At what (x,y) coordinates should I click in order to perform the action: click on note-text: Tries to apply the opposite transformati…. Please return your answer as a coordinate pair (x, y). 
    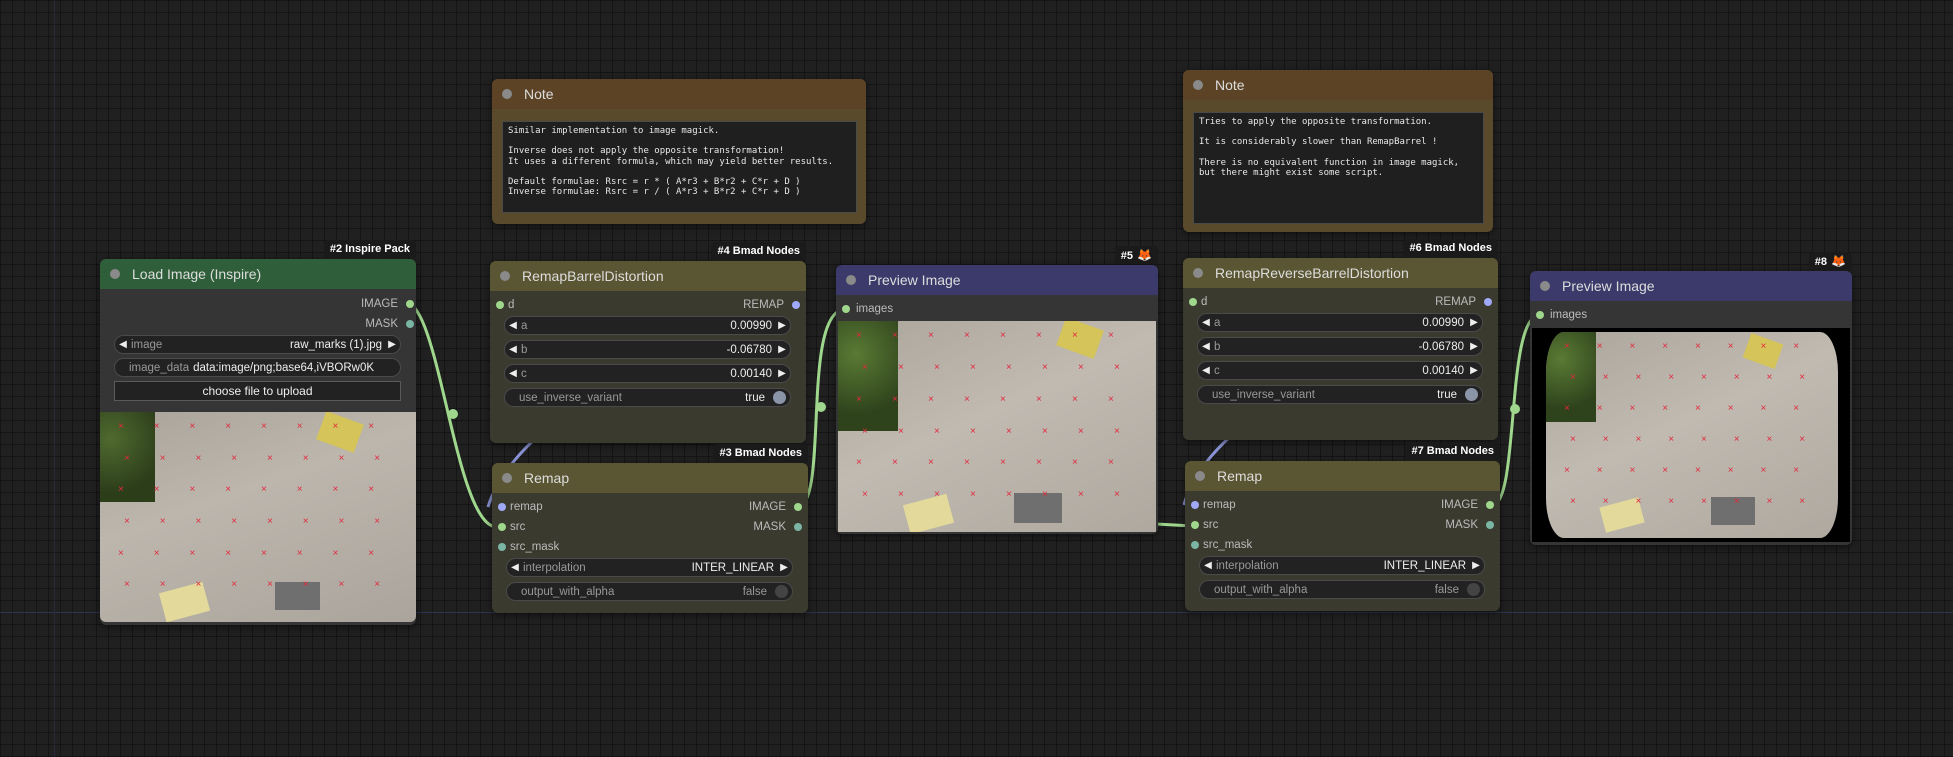
    Looking at the image, I should click on (1338, 168).